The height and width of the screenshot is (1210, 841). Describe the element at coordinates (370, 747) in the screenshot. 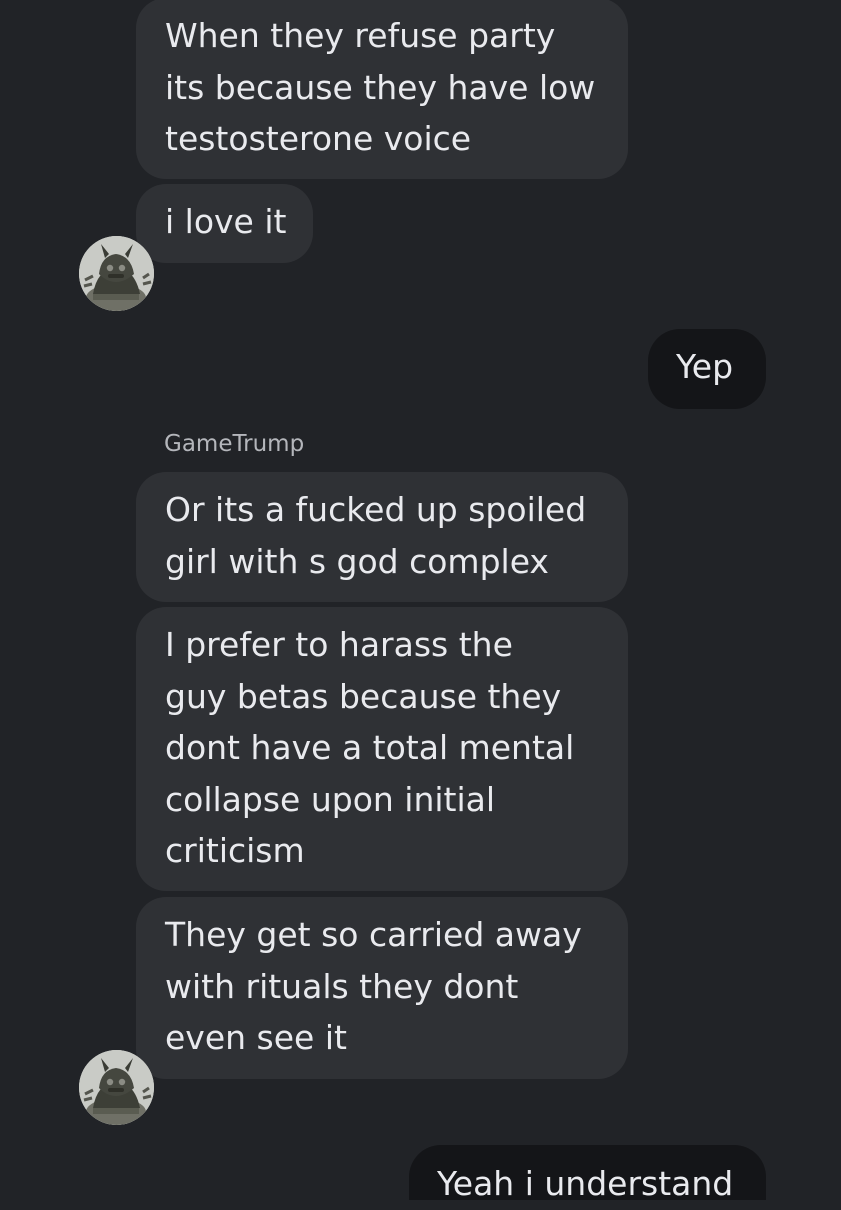

I see `message-text: dont have a total mental` at that location.